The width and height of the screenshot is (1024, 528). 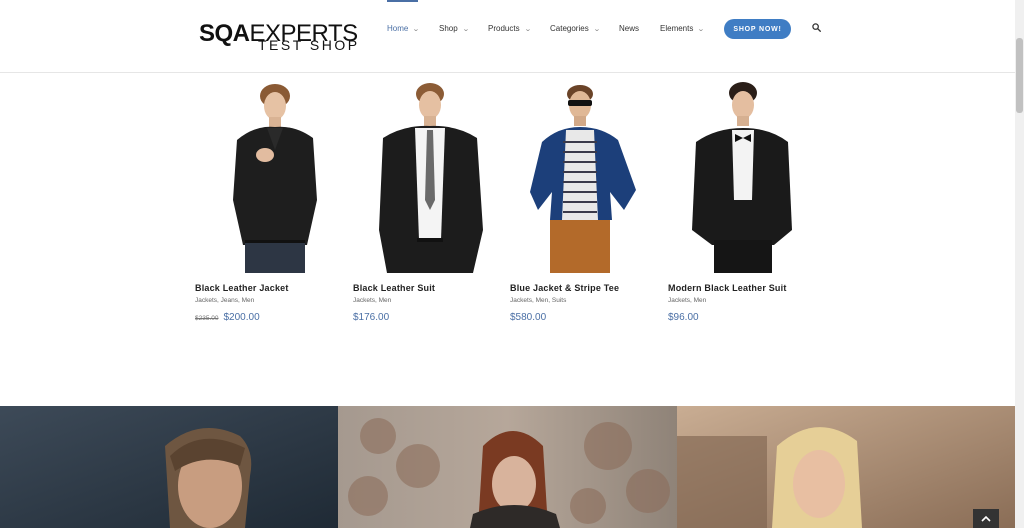 What do you see at coordinates (402, 1) in the screenshot?
I see `nav-active-indicator` at bounding box center [402, 1].